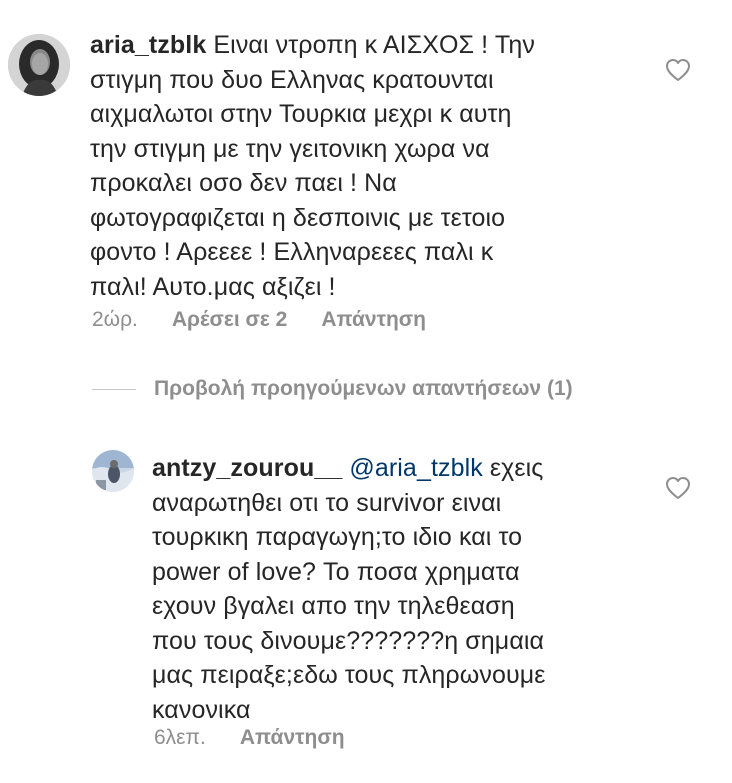 This screenshot has height=783, width=732. Describe the element at coordinates (336, 571) in the screenshot. I see `reply-line: power of love? Το ποσα χρηματα` at that location.